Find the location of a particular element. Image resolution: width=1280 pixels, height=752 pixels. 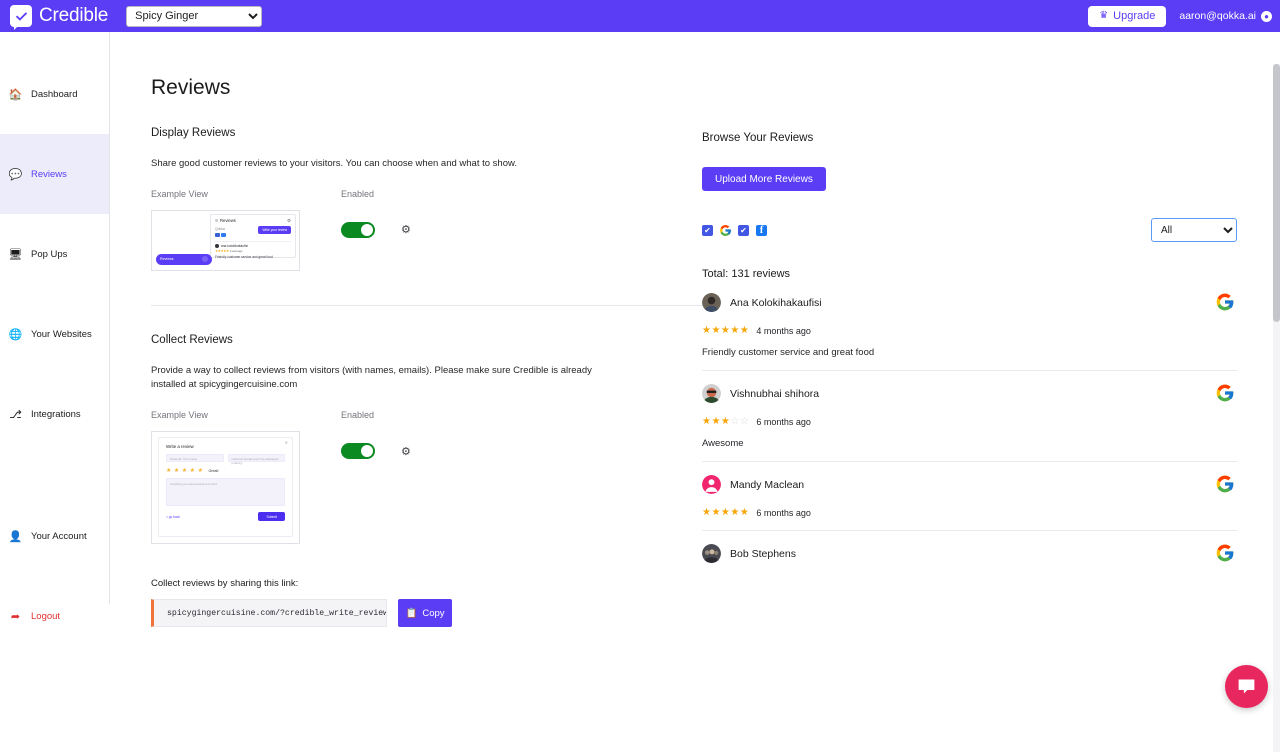

globe-icon: 🌐 is located at coordinates (15, 334).